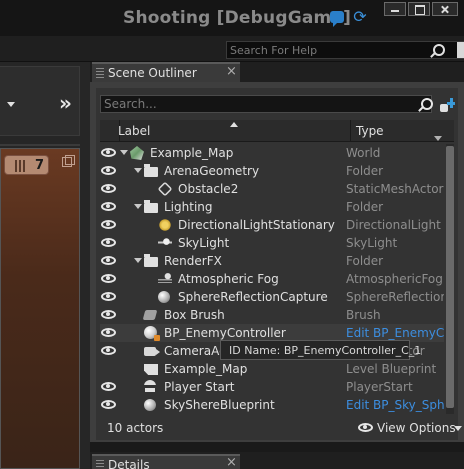  Describe the element at coordinates (365, 207) in the screenshot. I see `row-type: Folder` at that location.